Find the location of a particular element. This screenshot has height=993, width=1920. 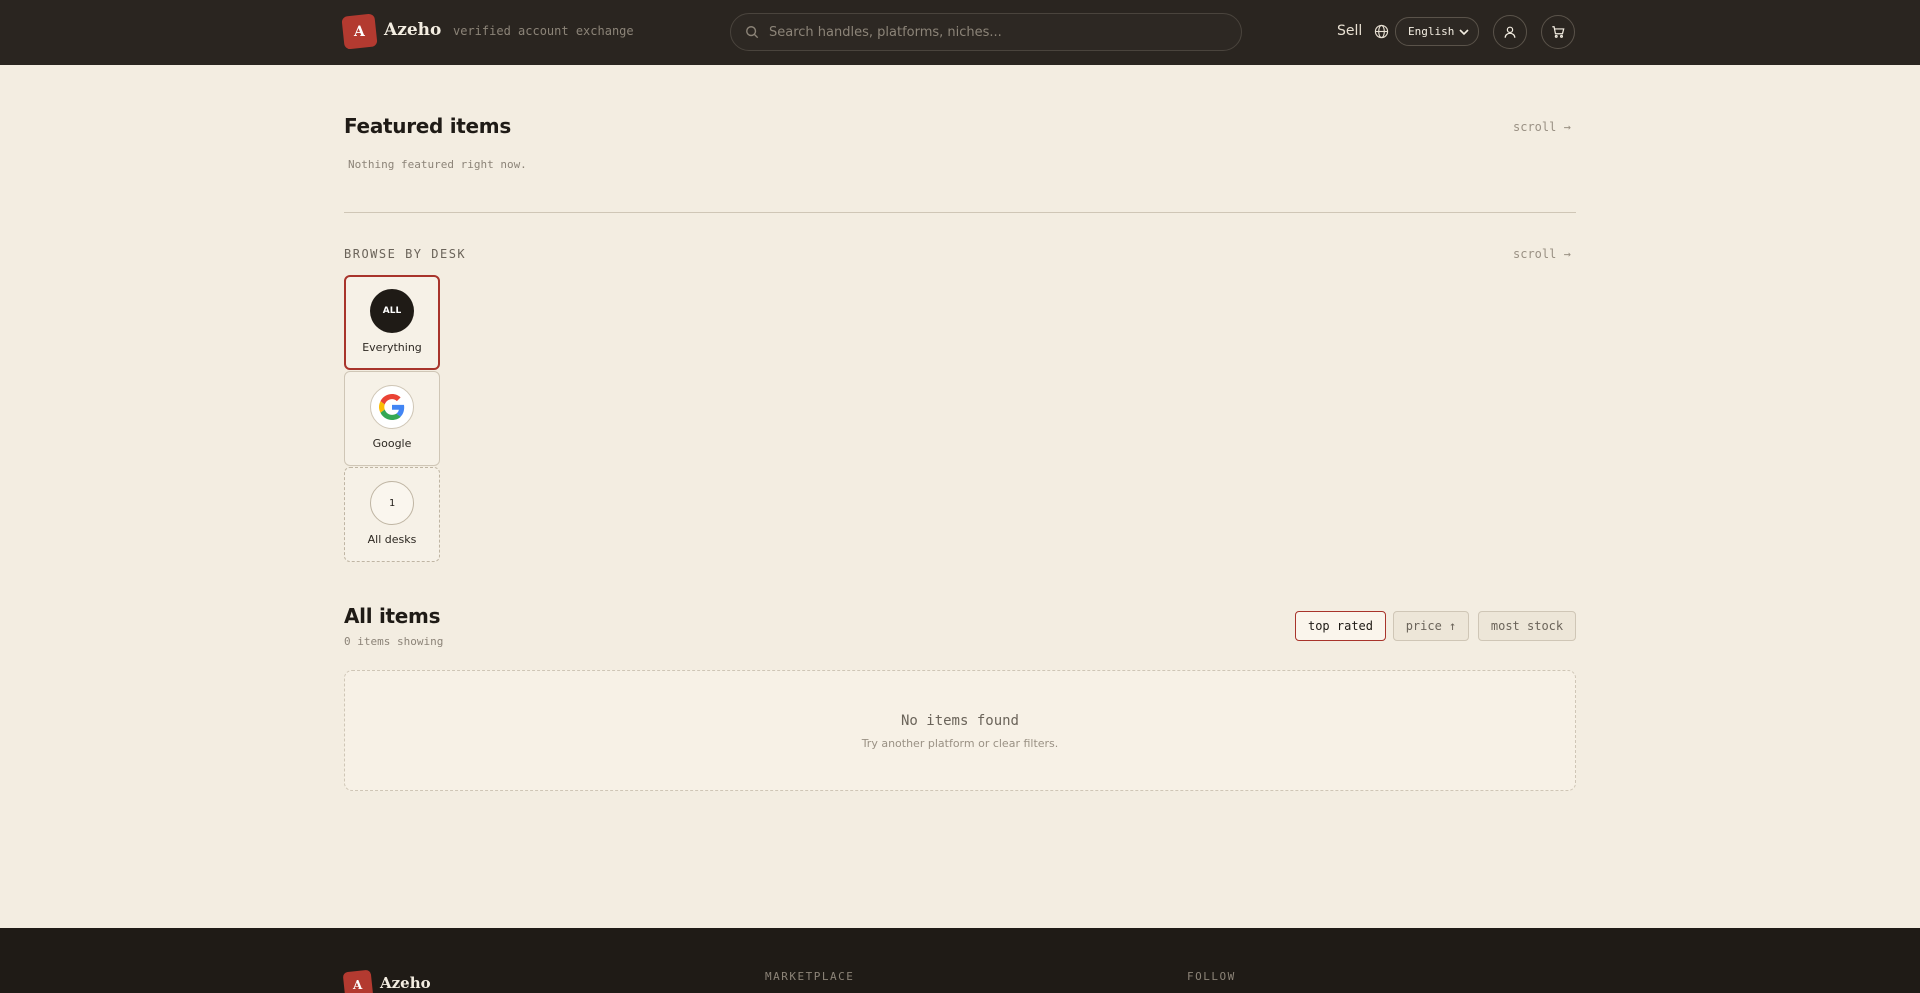

brand-name: Azeho is located at coordinates (412, 30).